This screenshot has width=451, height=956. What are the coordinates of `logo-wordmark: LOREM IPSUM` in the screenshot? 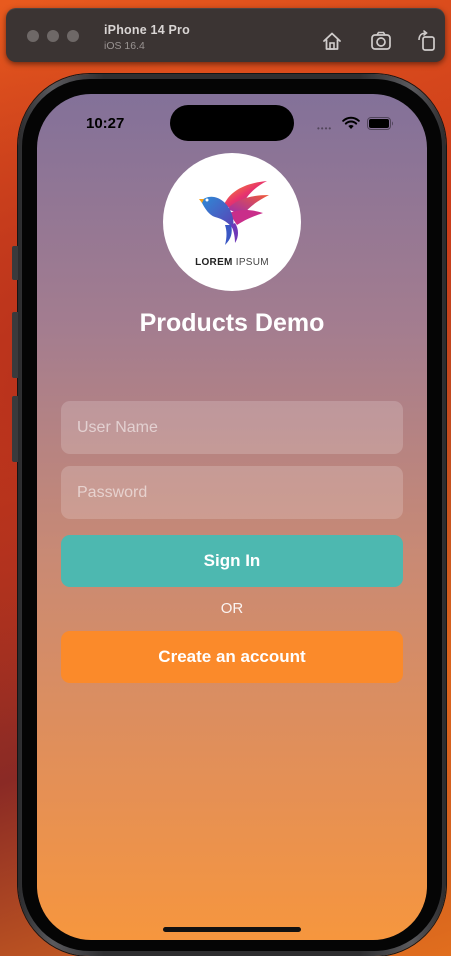 It's located at (232, 262).